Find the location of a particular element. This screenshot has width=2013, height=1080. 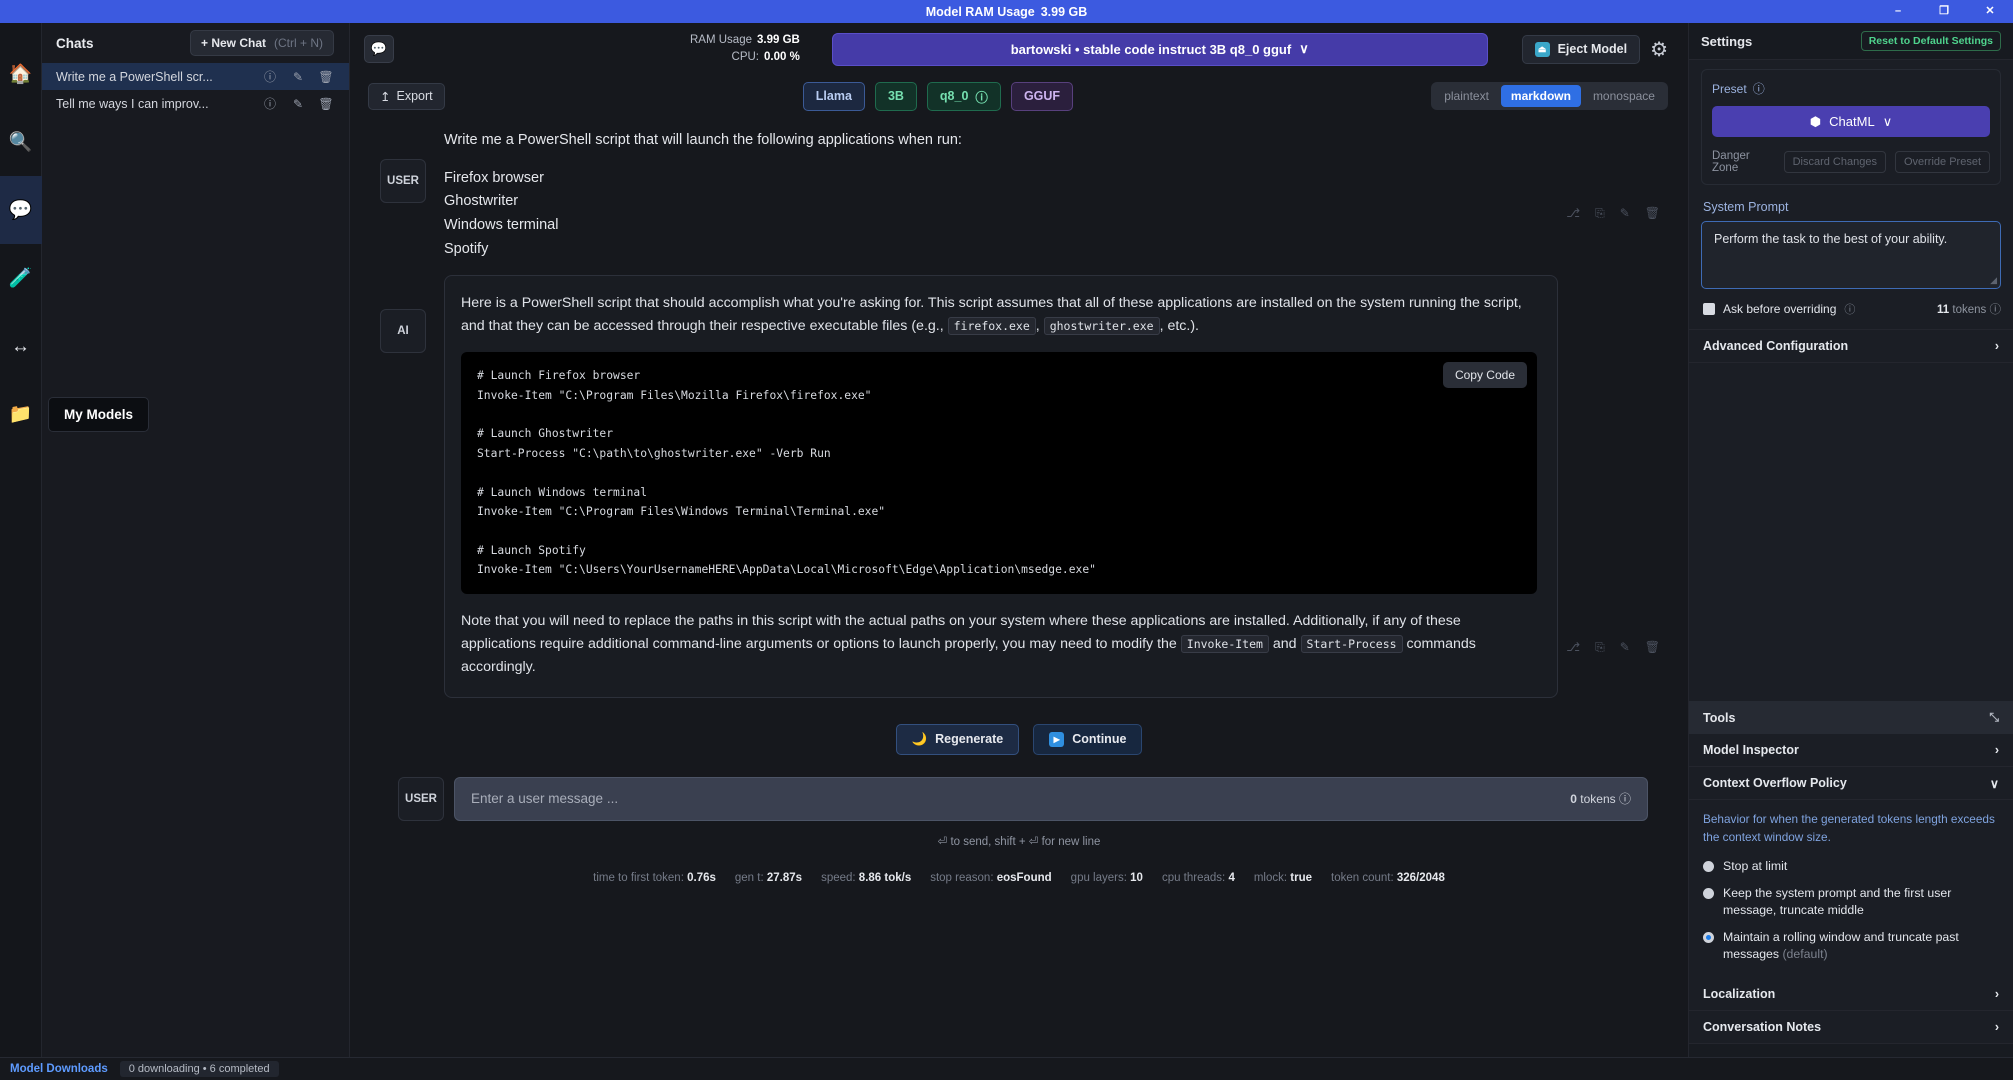

stat-mlock: mlock: true is located at coordinates (1283, 878).